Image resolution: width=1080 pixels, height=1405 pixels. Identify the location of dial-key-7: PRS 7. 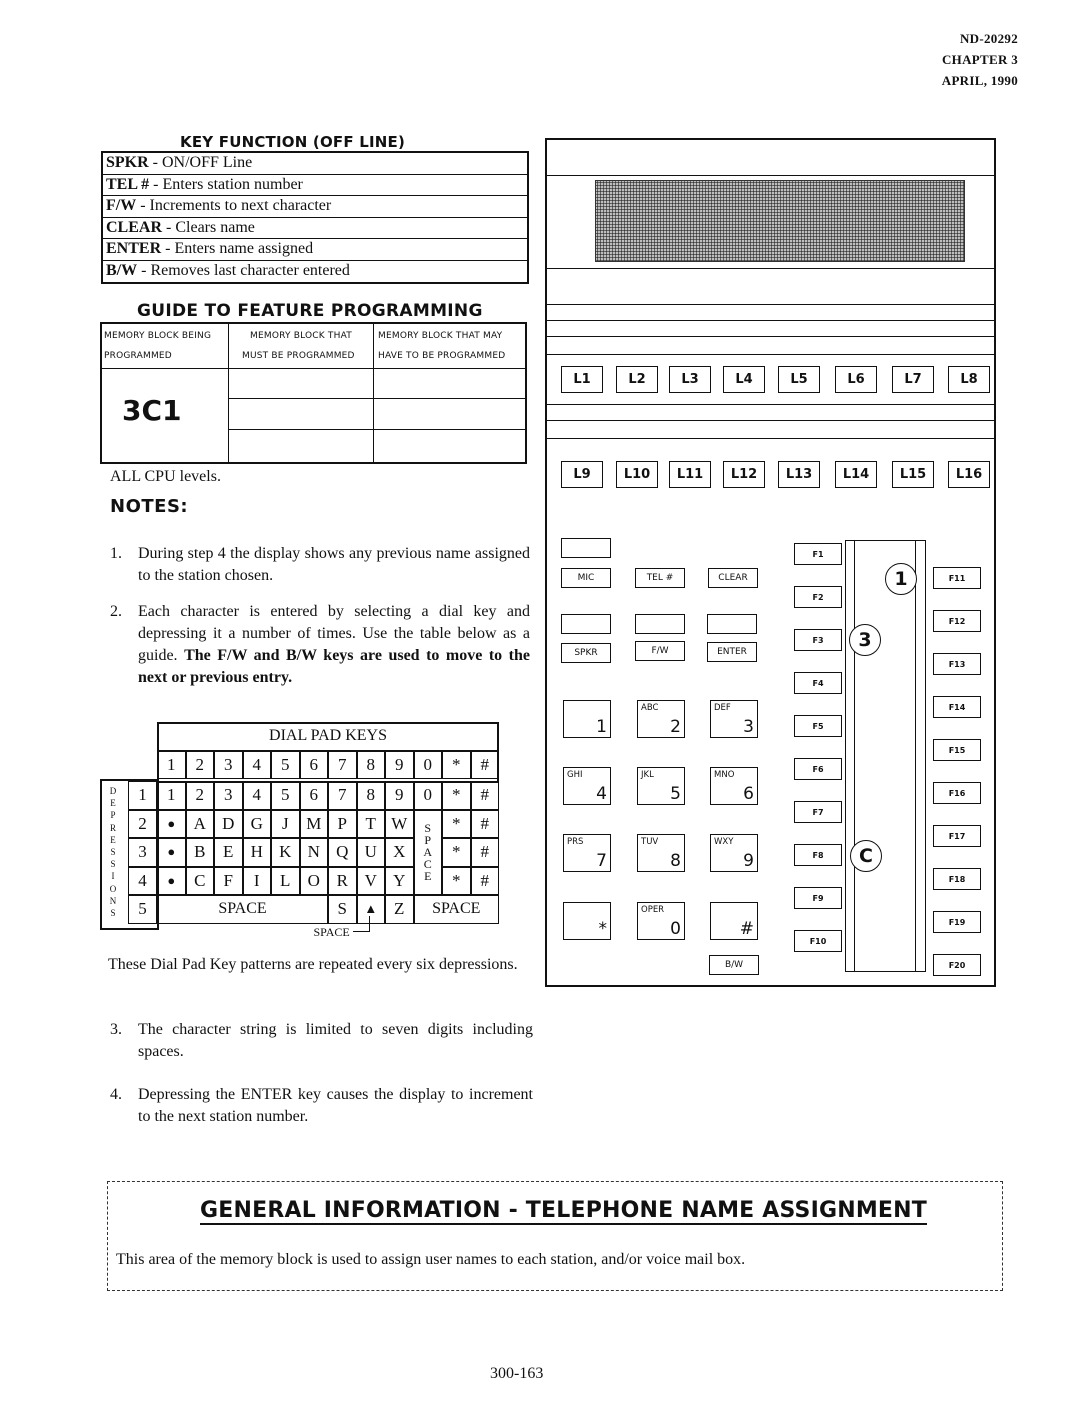
(587, 853).